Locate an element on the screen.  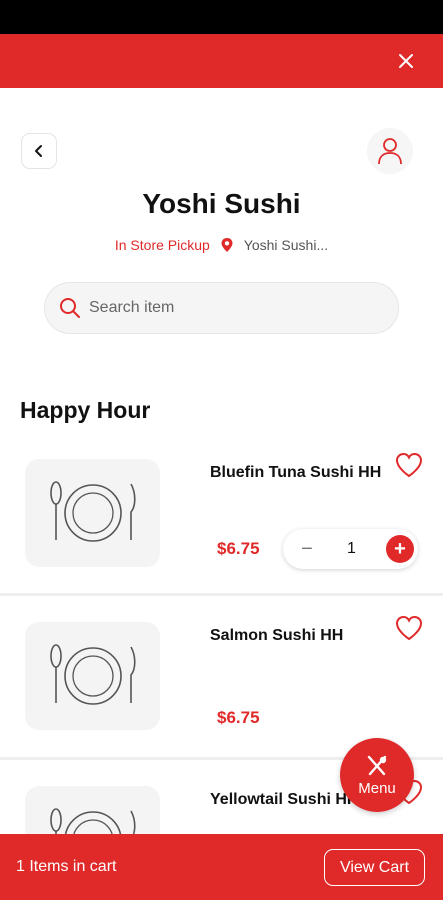
search-bar is located at coordinates (221, 308).